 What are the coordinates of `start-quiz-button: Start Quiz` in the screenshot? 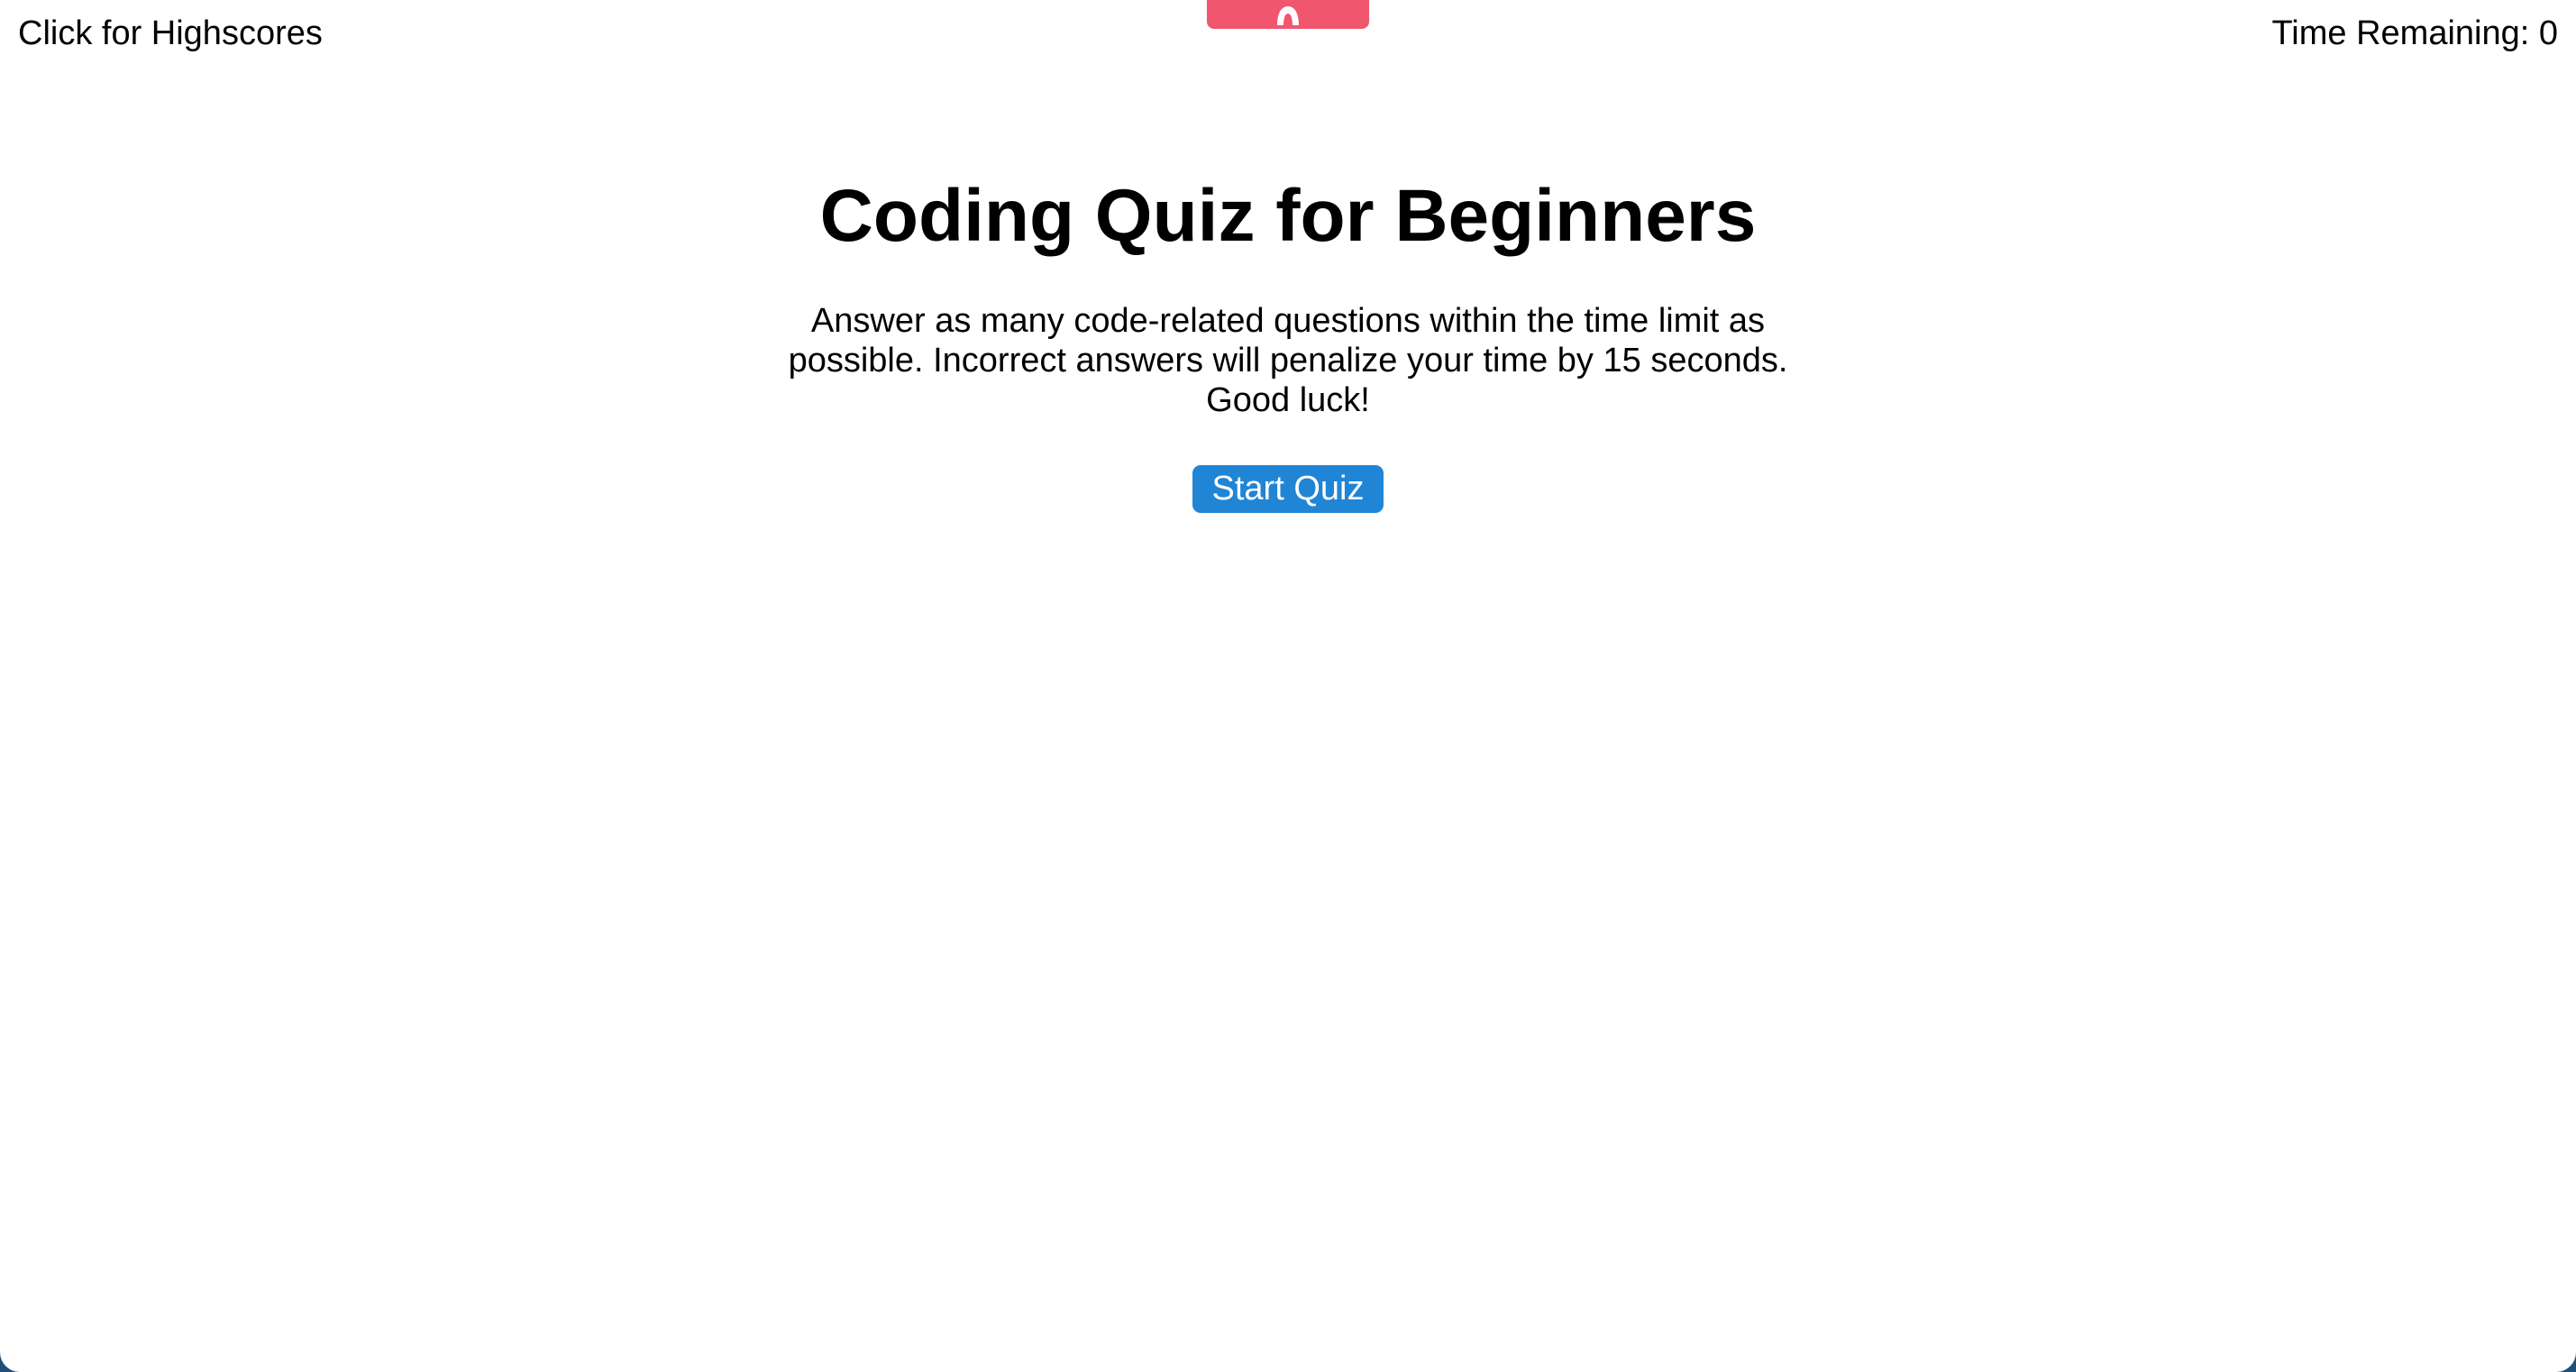 It's located at (1288, 489).